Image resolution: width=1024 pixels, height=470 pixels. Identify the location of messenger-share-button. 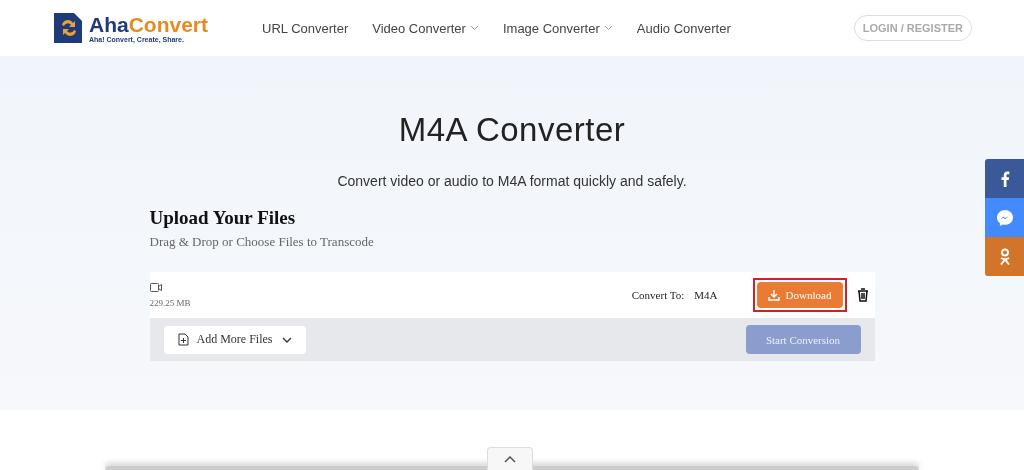
(1004, 217).